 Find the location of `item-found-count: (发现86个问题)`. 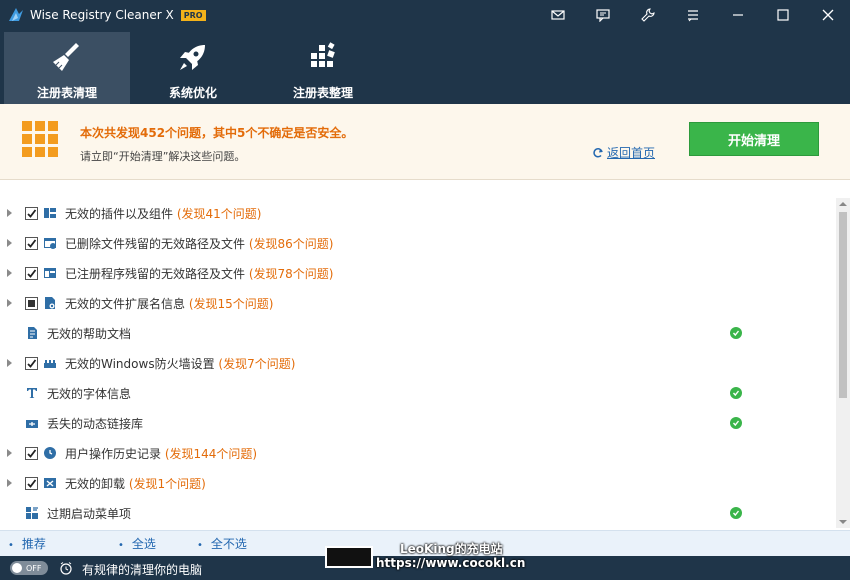

item-found-count: (发现86个问题) is located at coordinates (291, 243).